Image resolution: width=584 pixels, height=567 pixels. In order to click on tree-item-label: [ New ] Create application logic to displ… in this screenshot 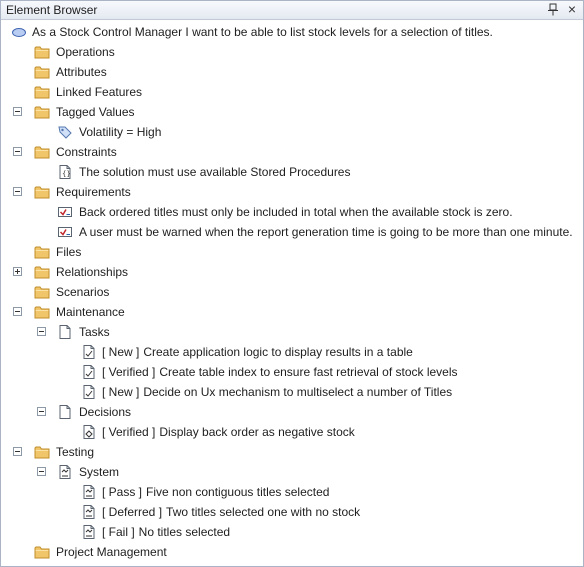, I will do `click(257, 352)`.